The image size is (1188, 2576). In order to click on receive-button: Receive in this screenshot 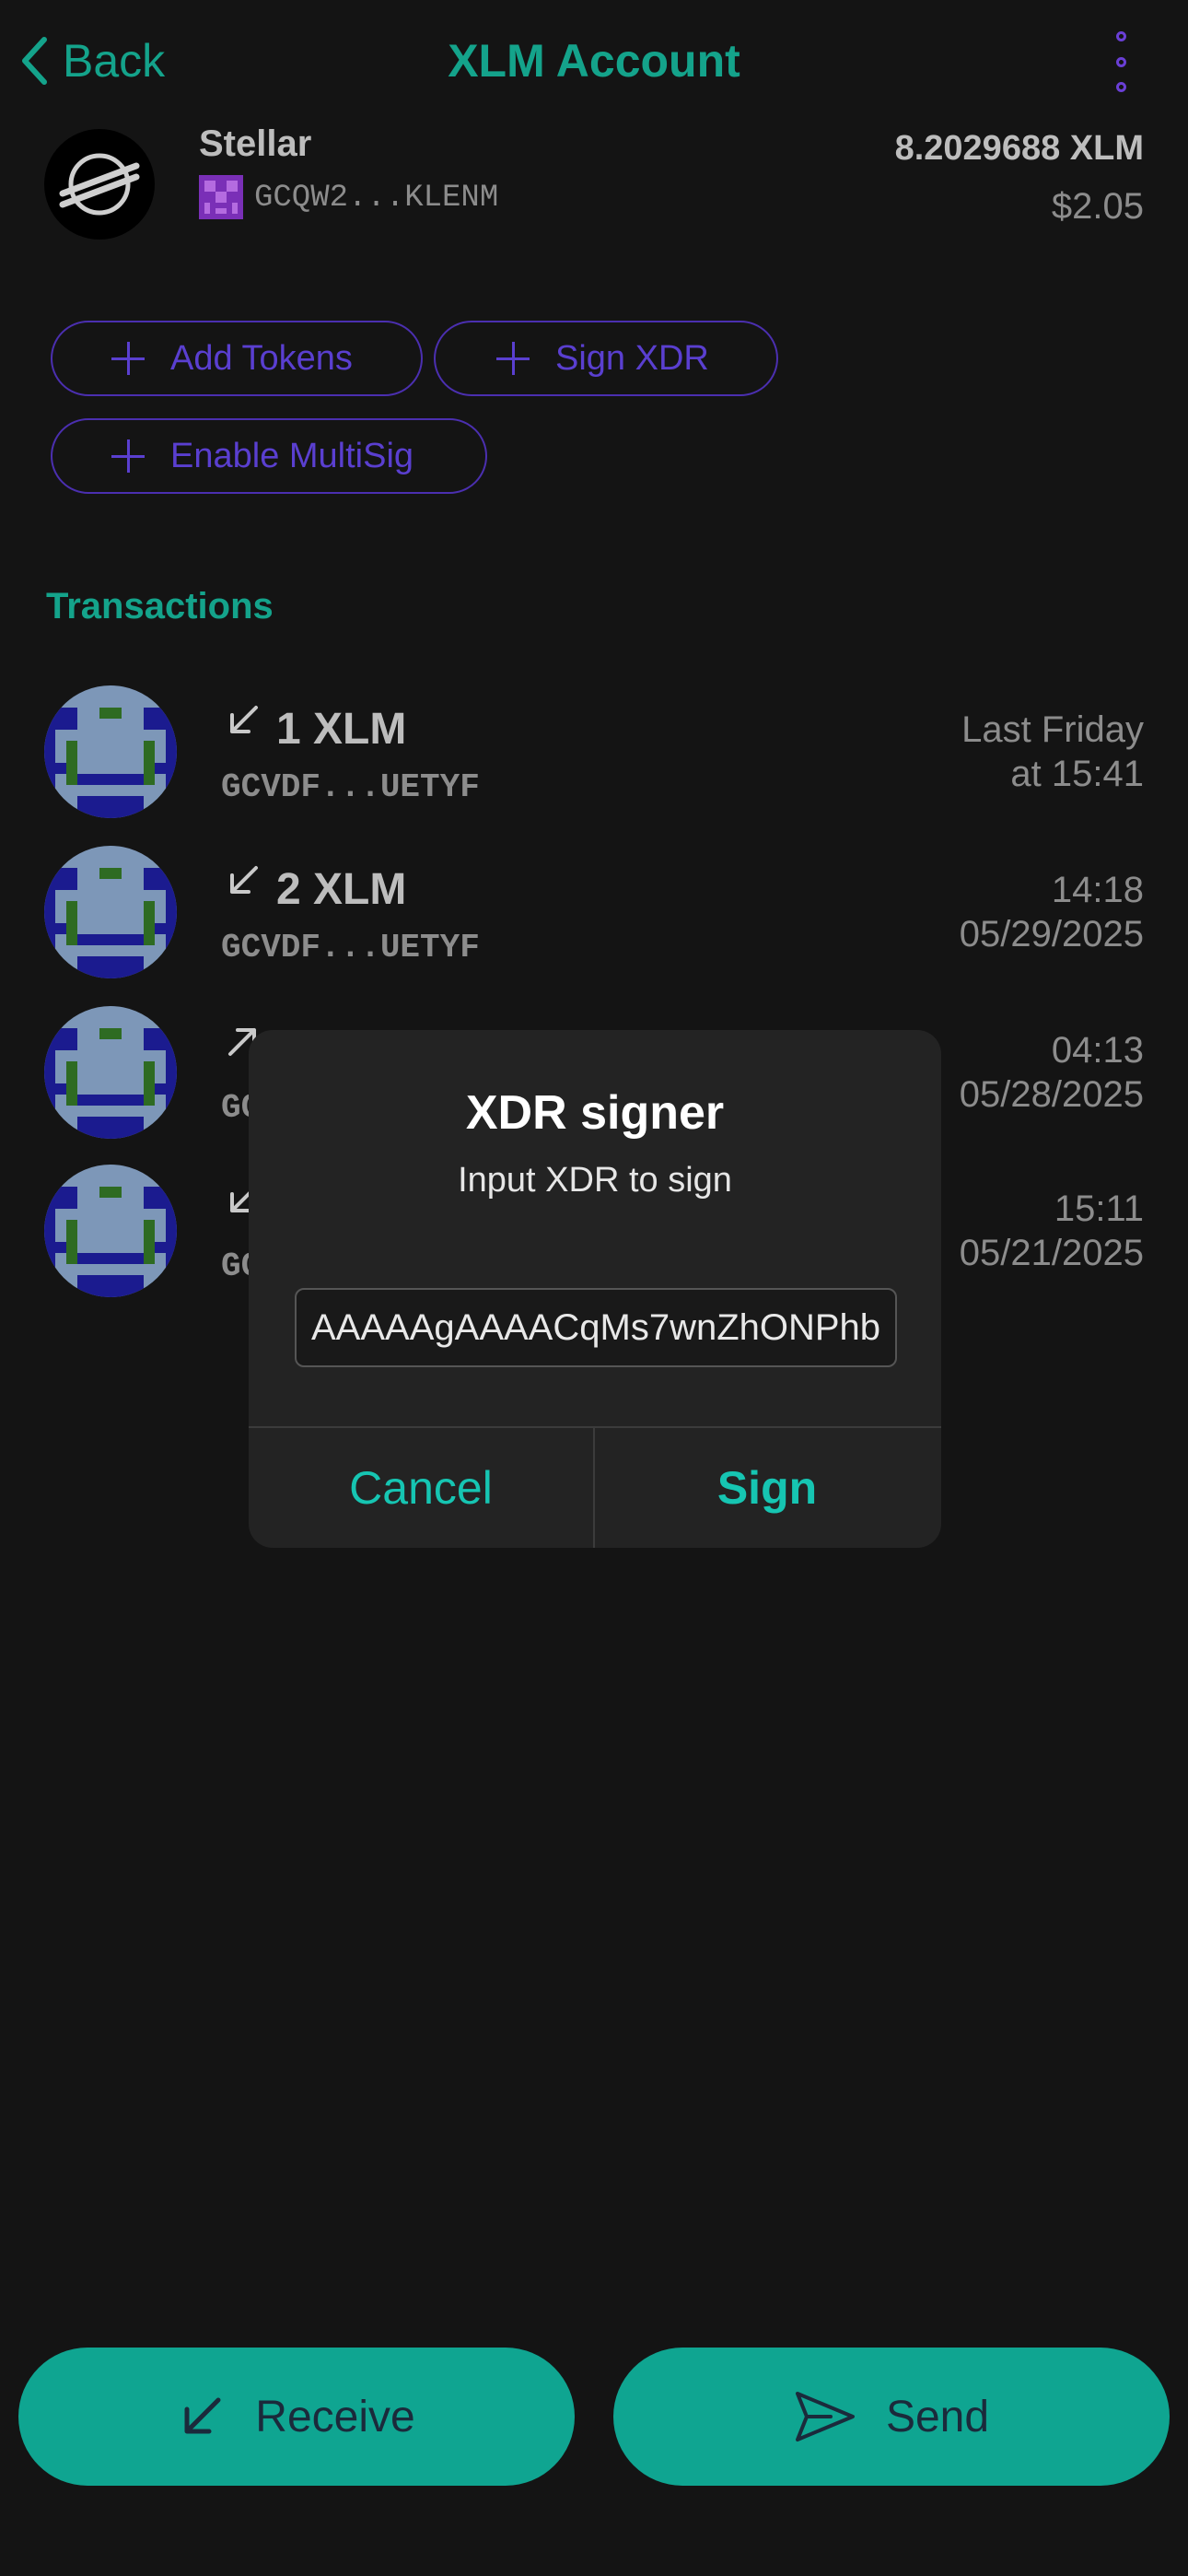, I will do `click(296, 2417)`.